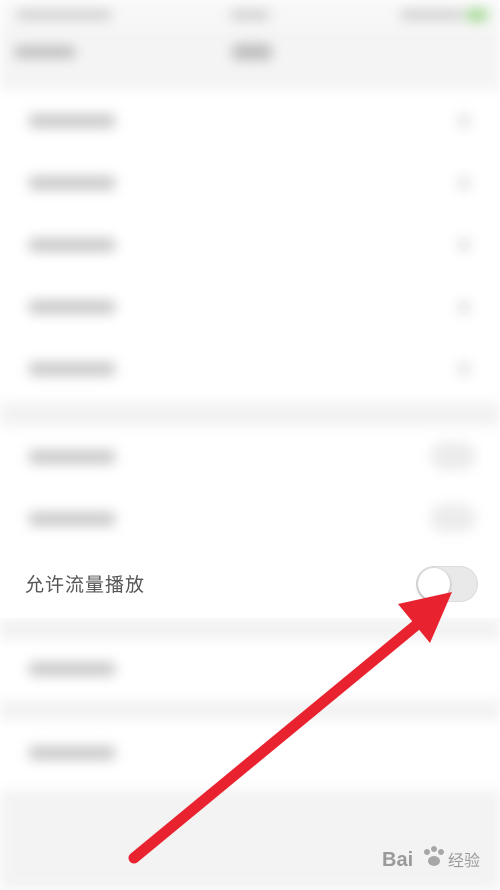 Image resolution: width=500 pixels, height=890 pixels. I want to click on baidu-watermark: Bai 经验, so click(431, 858).